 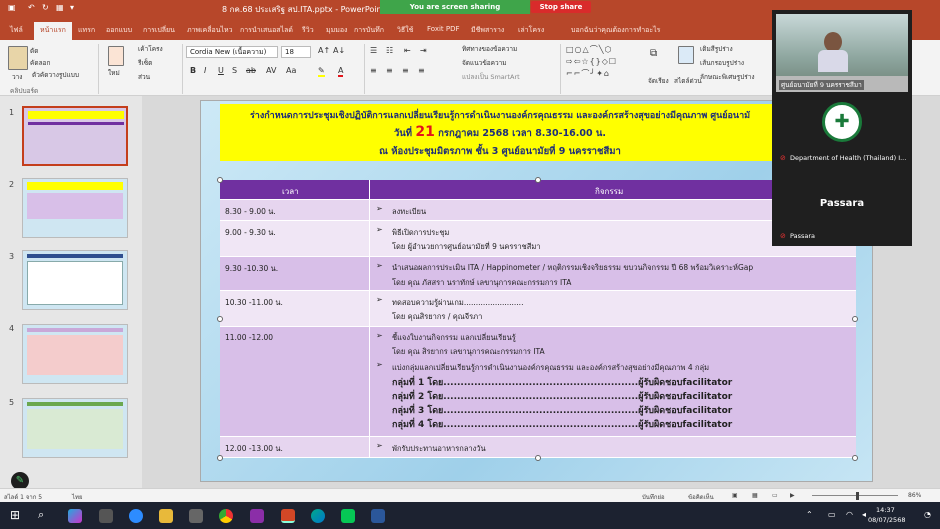 What do you see at coordinates (116, 56) in the screenshot?
I see `new-slide-icon` at bounding box center [116, 56].